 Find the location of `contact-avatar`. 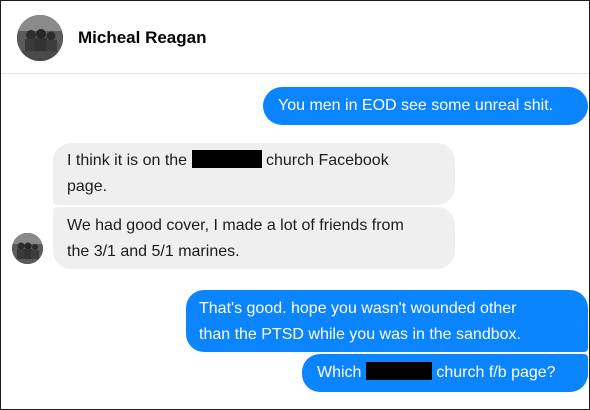

contact-avatar is located at coordinates (40, 38).